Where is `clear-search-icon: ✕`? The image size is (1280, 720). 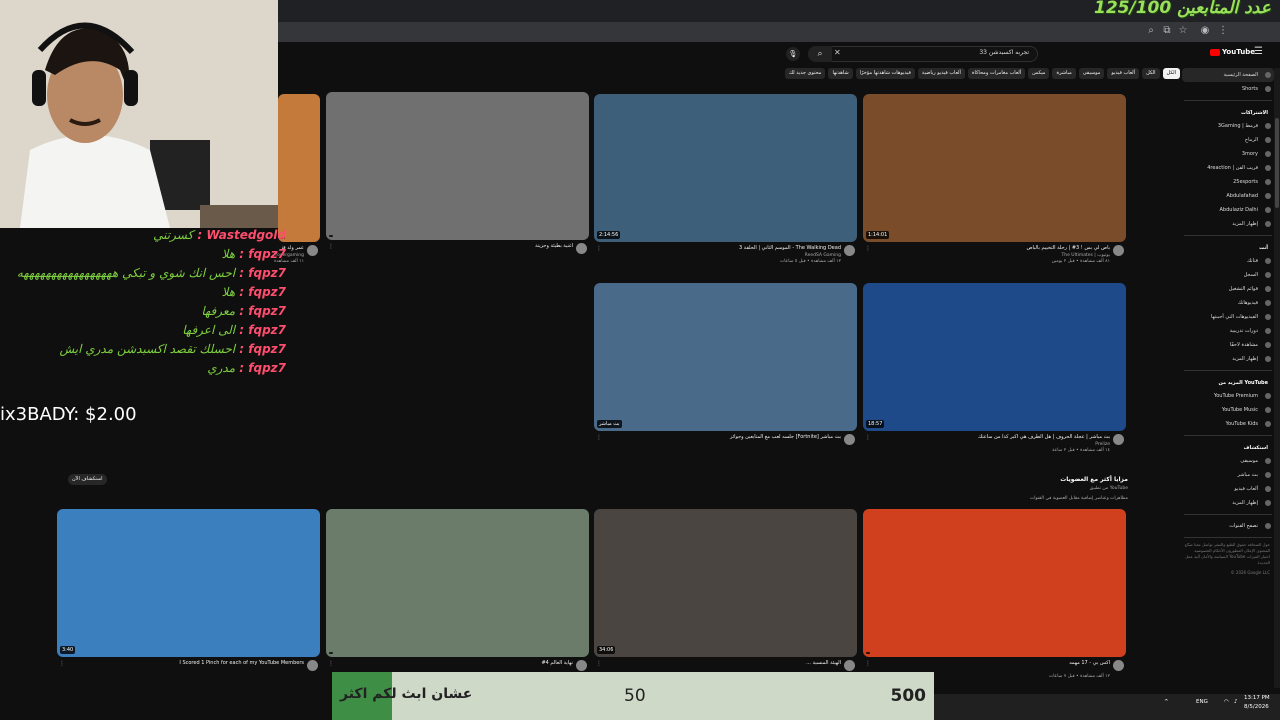 clear-search-icon: ✕ is located at coordinates (837, 52).